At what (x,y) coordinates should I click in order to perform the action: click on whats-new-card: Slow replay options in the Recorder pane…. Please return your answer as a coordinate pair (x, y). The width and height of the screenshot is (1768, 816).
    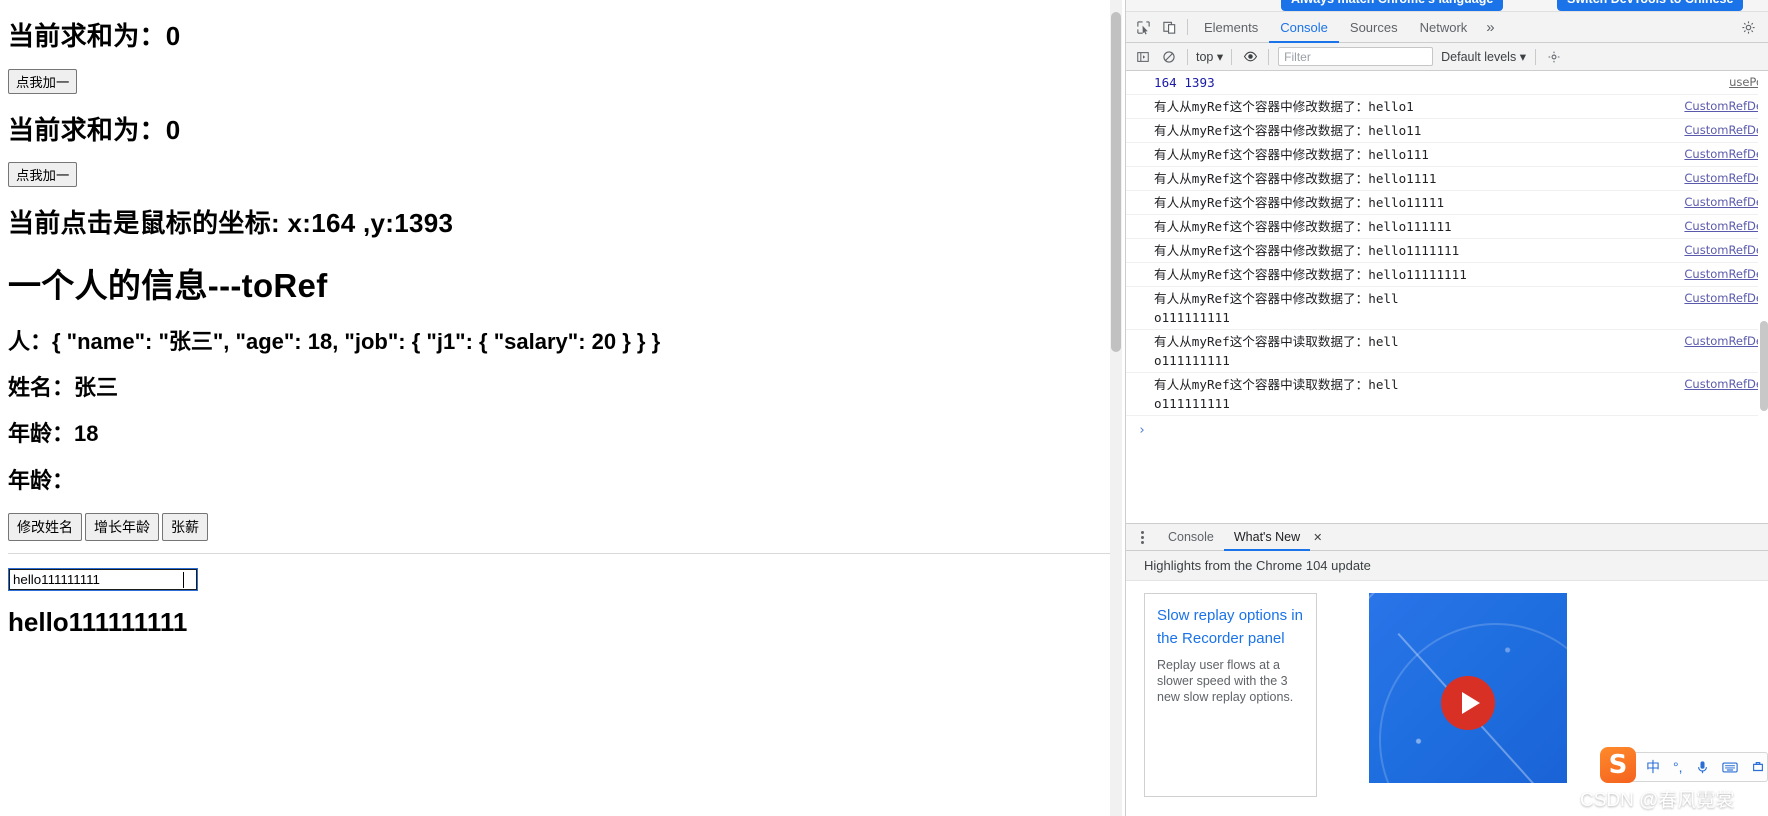
    Looking at the image, I should click on (1230, 695).